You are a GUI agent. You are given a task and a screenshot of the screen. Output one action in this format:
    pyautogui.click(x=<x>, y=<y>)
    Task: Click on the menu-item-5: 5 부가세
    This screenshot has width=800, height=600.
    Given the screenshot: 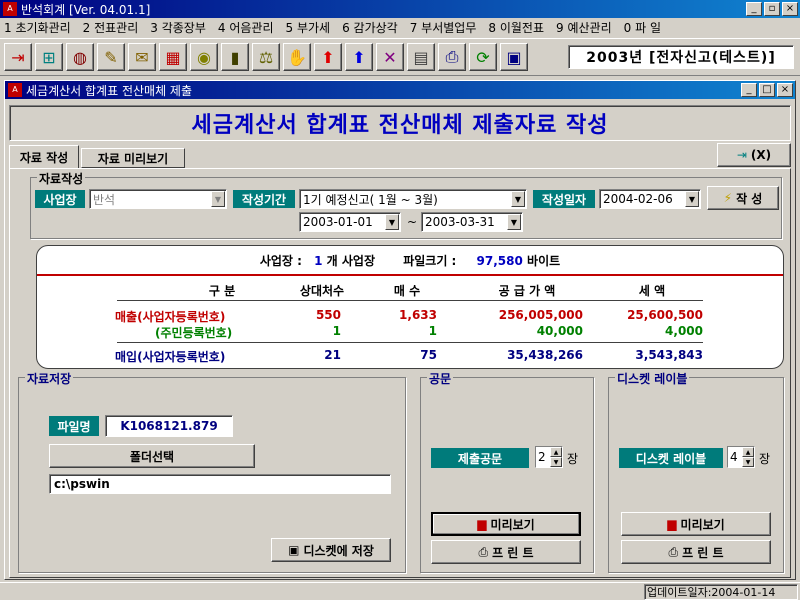 What is the action you would take?
    pyautogui.click(x=308, y=27)
    